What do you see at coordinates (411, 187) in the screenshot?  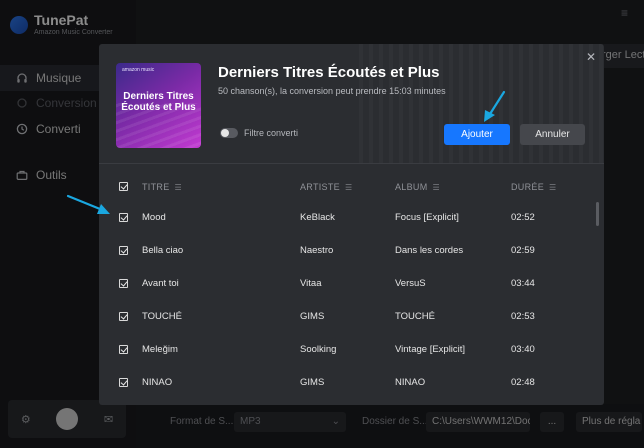 I see `column-album-label: ALBUM` at bounding box center [411, 187].